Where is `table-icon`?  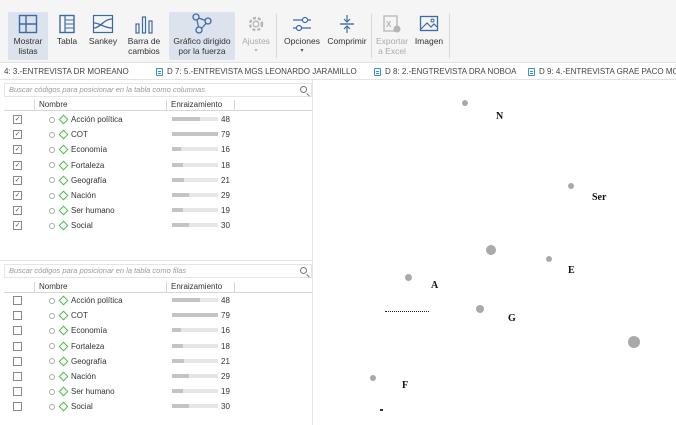
table-icon is located at coordinates (67, 23).